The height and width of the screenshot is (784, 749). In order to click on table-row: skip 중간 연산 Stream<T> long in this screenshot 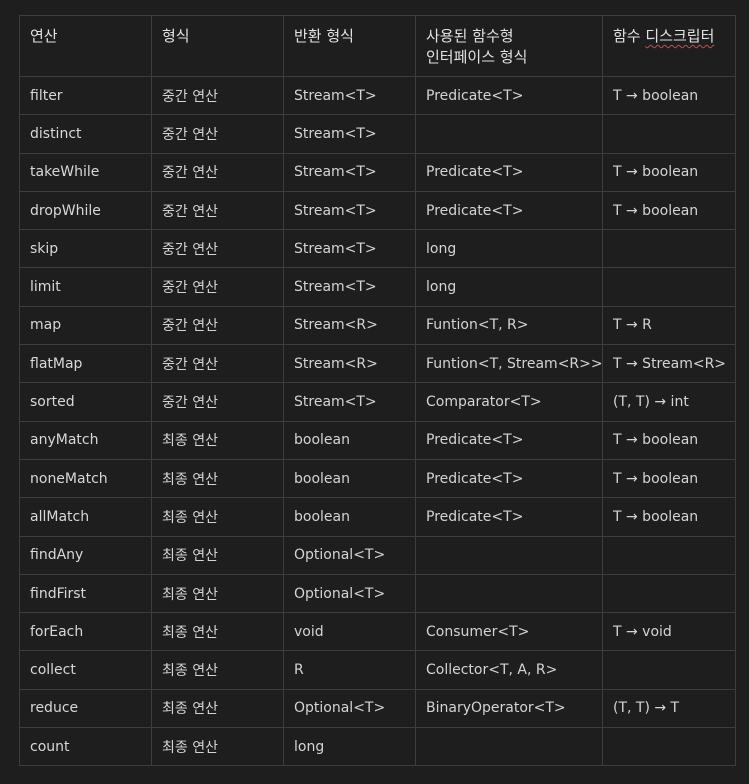, I will do `click(377, 249)`.